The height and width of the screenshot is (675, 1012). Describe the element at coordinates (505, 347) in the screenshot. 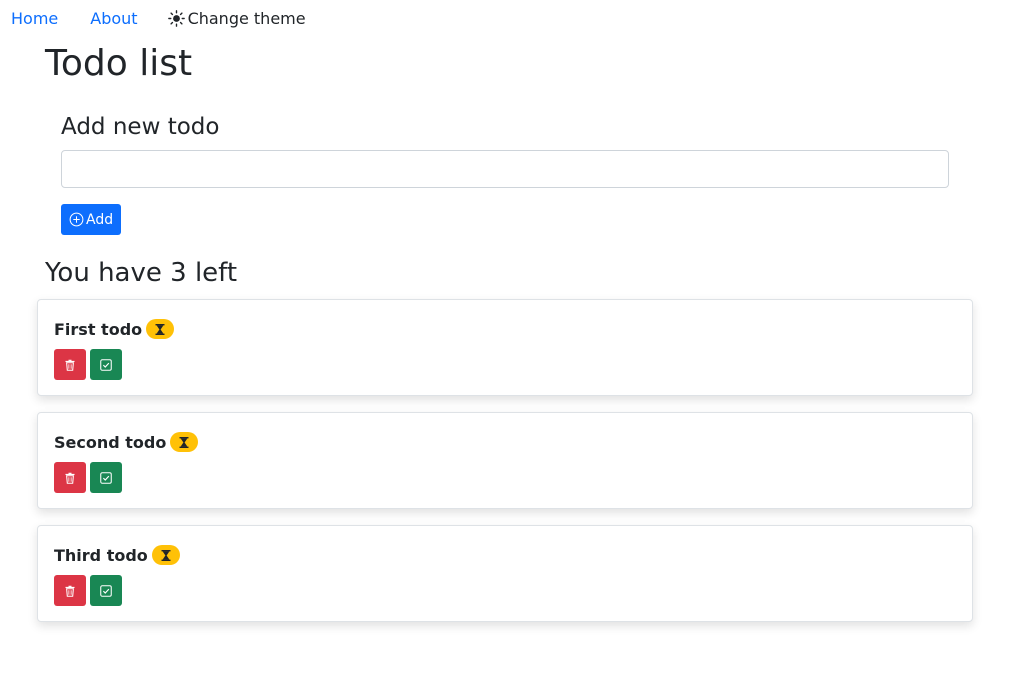

I see `todo-item: First todo` at that location.